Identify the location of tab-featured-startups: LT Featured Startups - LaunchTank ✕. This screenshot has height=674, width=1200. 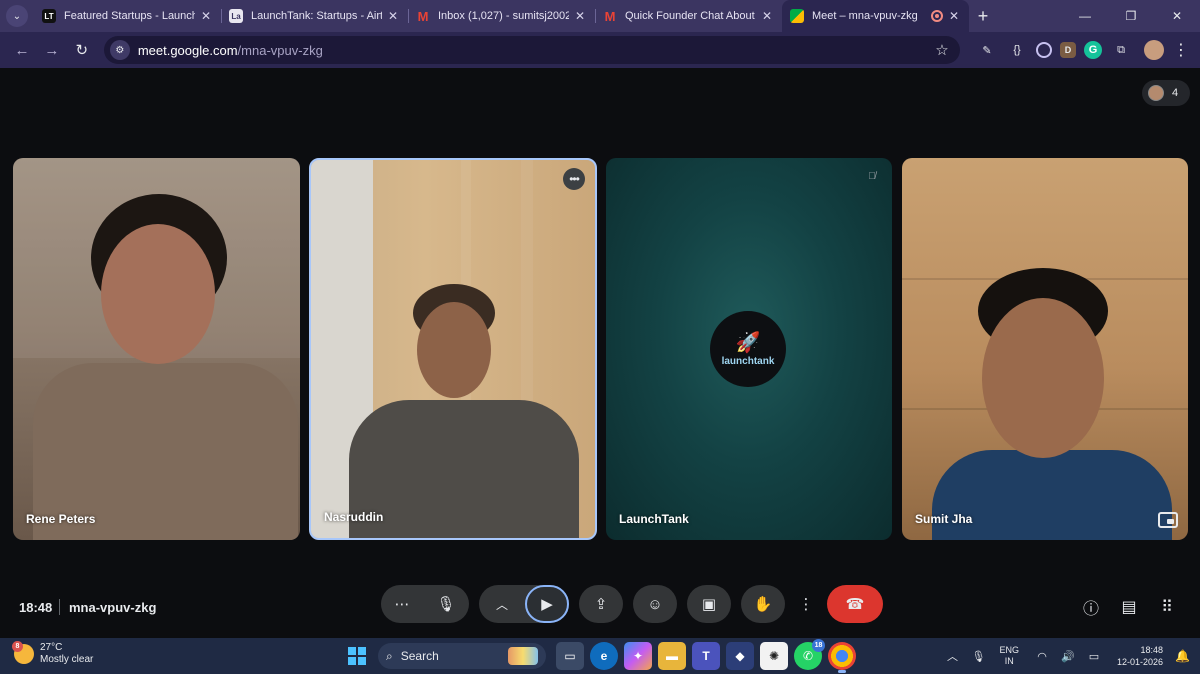
(127, 16).